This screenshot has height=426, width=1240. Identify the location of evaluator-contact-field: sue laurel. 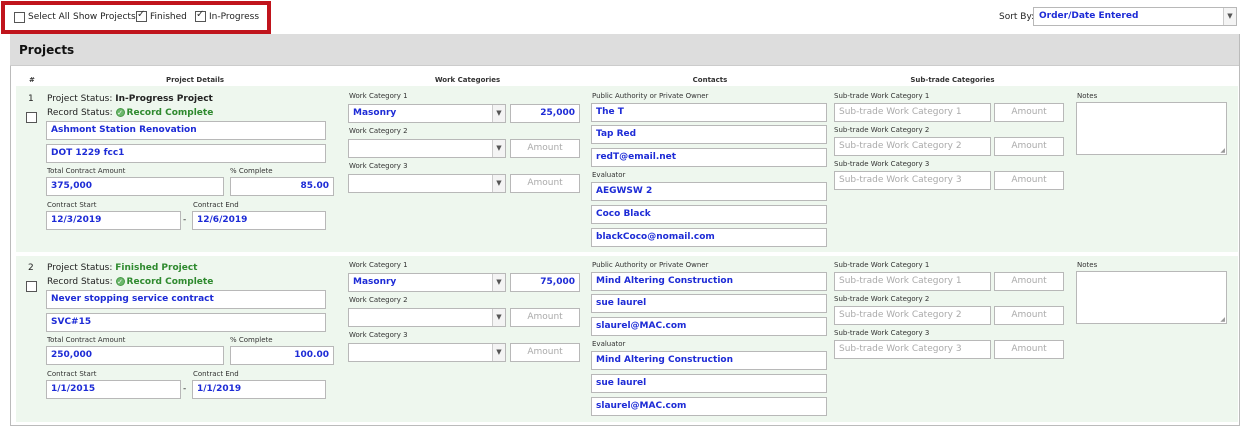
(709, 383).